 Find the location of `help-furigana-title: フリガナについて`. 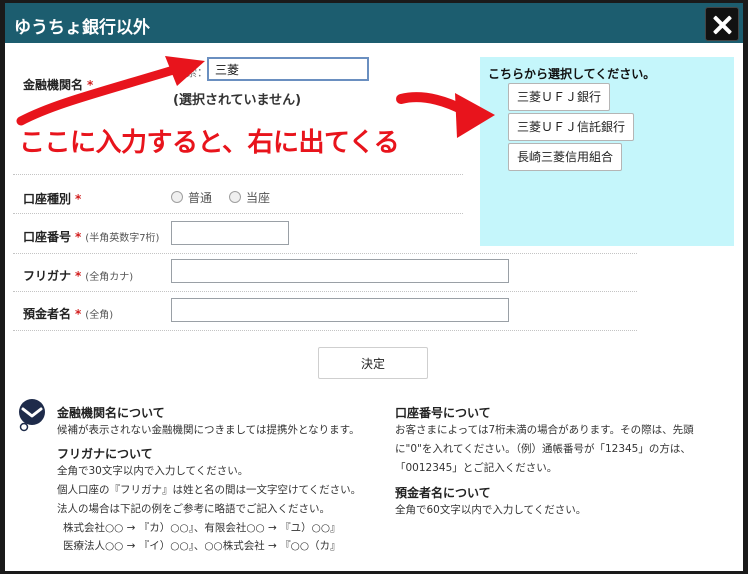

help-furigana-title: フリガナについて is located at coordinates (105, 454).